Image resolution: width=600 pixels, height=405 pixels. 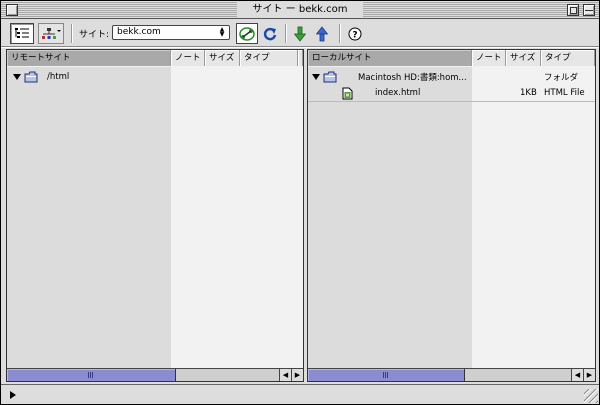 What do you see at coordinates (222, 32) in the screenshot?
I see `select-arrows-icon: ▲ ▼` at bounding box center [222, 32].